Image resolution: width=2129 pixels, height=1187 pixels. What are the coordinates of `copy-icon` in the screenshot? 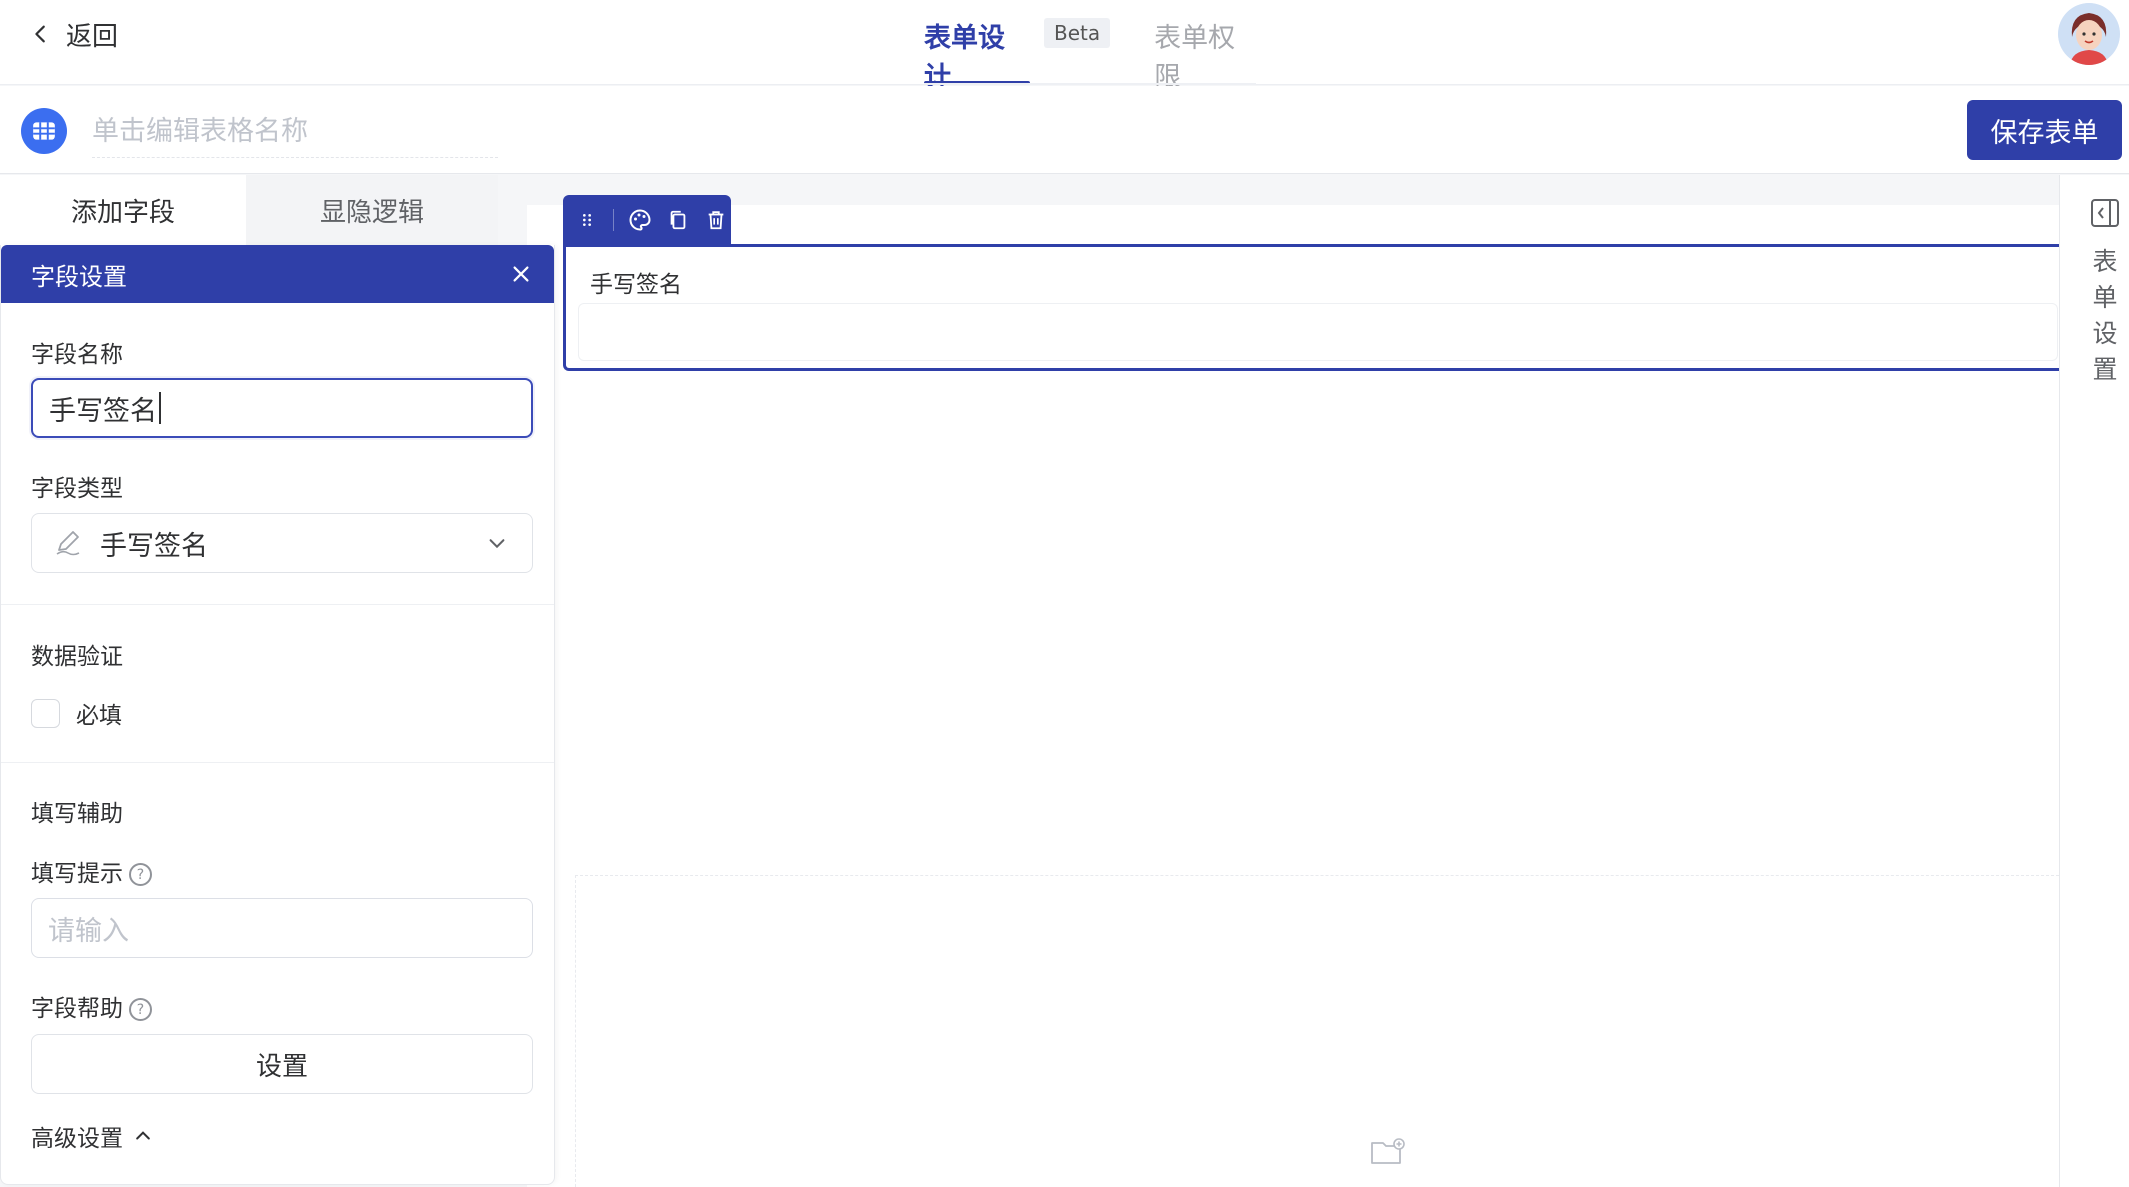 It's located at (678, 220).